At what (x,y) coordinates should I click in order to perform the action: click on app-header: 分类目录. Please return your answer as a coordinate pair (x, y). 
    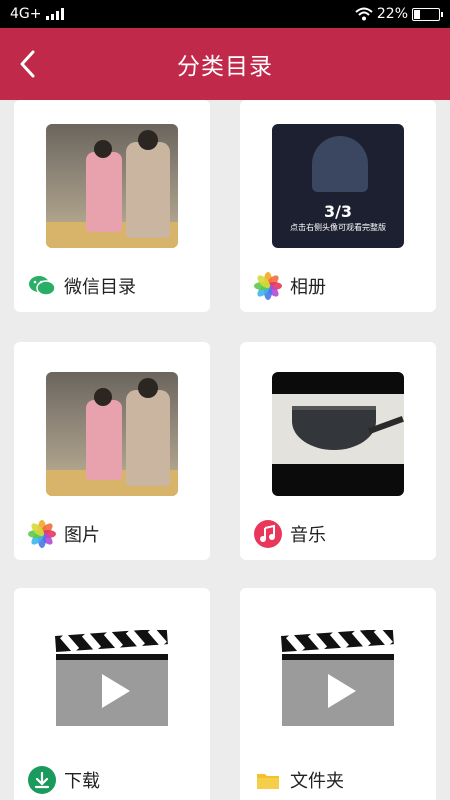
    Looking at the image, I should click on (225, 64).